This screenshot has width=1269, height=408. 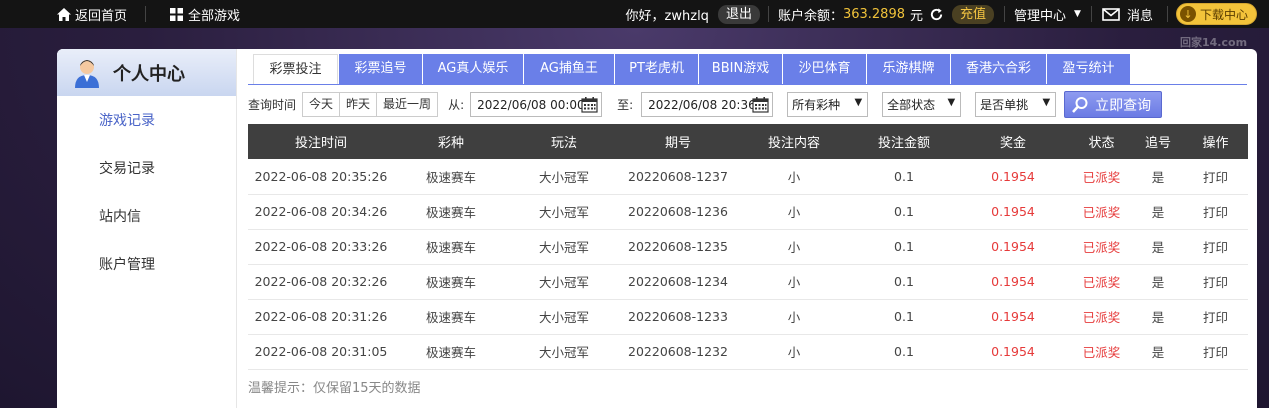 What do you see at coordinates (149, 74) in the screenshot?
I see `sidebar-title: 个人中心` at bounding box center [149, 74].